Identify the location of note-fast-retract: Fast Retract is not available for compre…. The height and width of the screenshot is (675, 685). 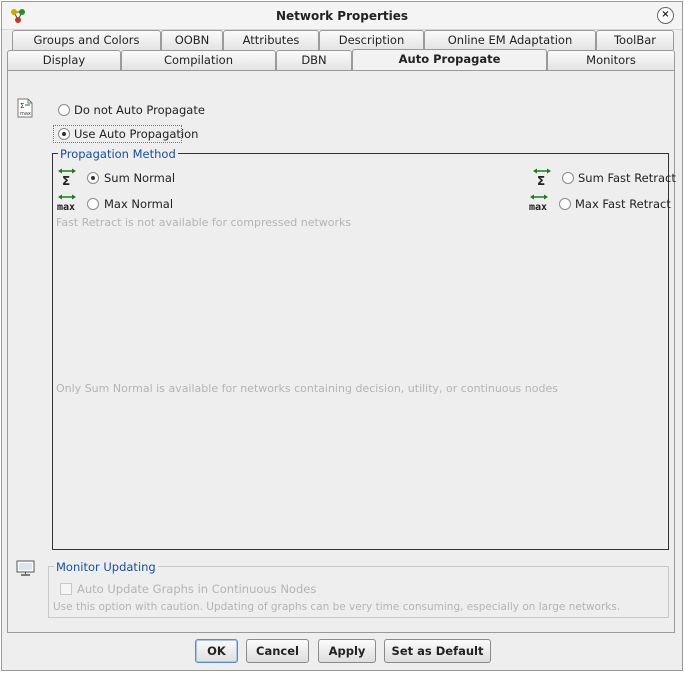
(204, 222).